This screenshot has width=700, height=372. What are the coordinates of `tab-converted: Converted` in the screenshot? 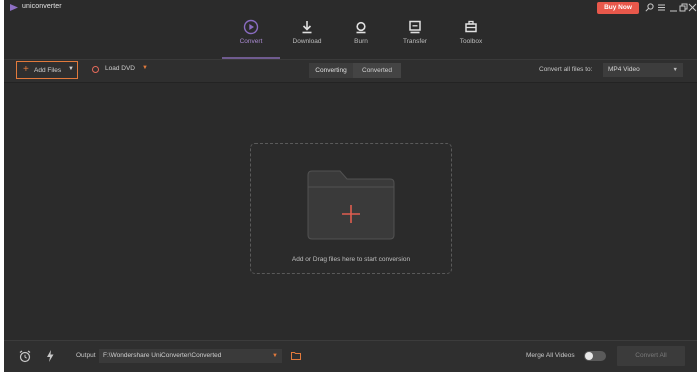 It's located at (377, 70).